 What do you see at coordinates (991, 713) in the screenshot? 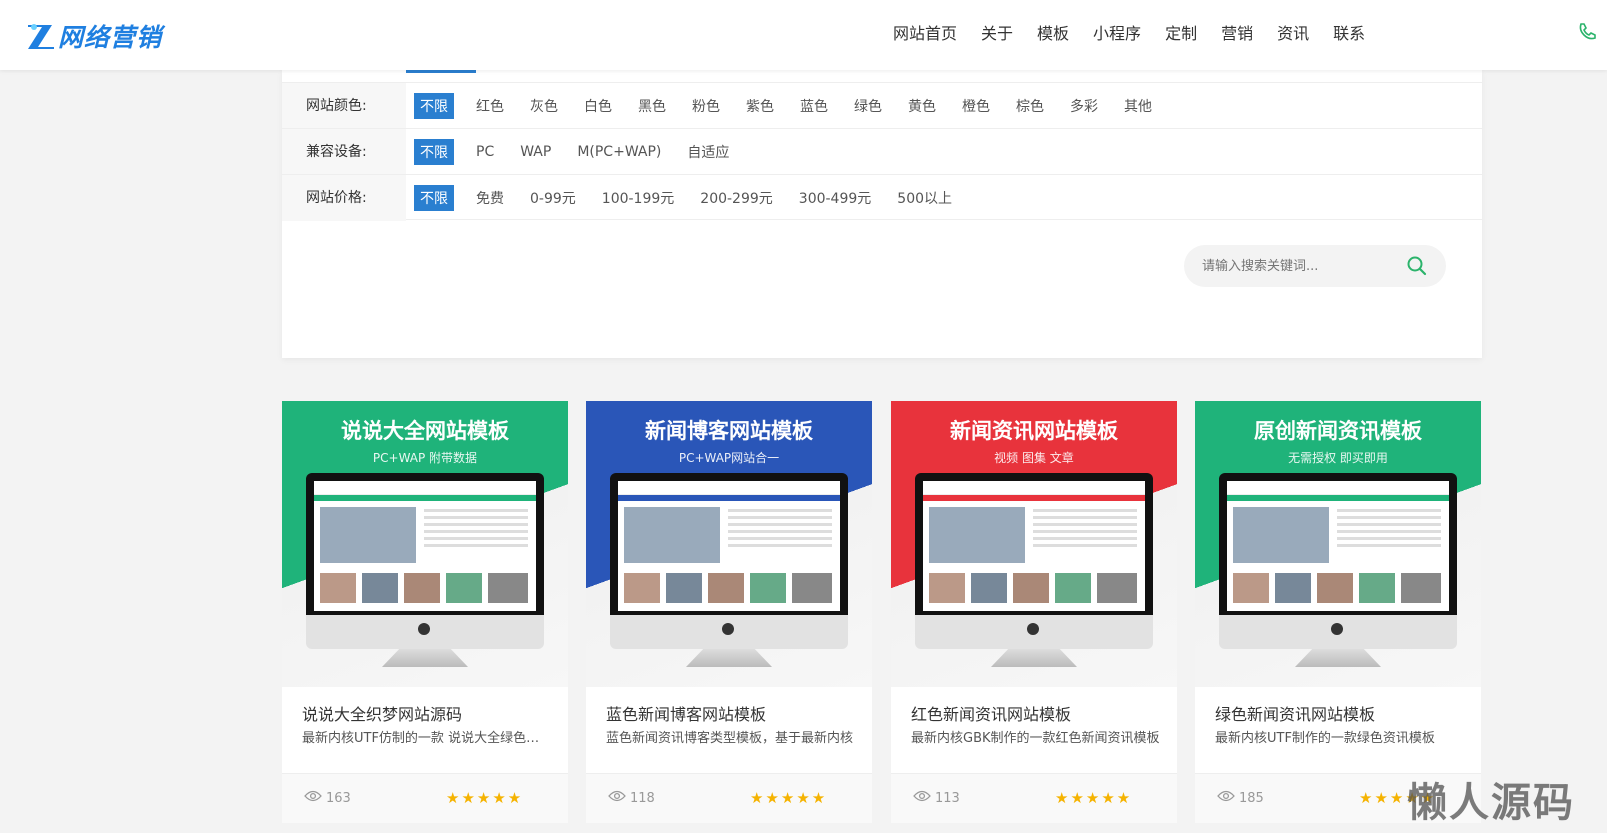
I see `card-title: 红色新闻资讯网站模板` at bounding box center [991, 713].